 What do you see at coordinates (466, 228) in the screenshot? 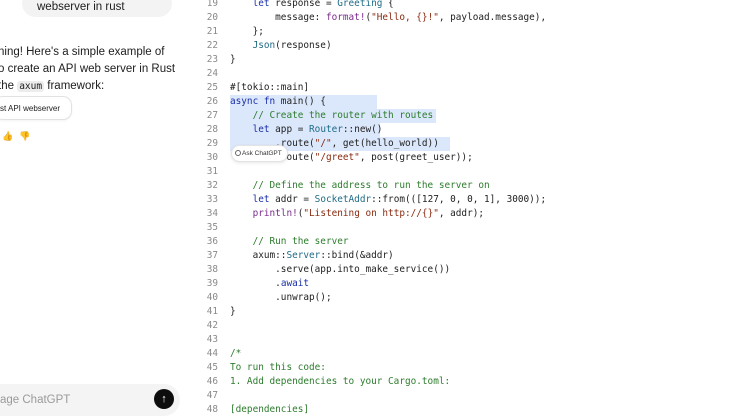
I see `code-line: 35` at bounding box center [466, 228].